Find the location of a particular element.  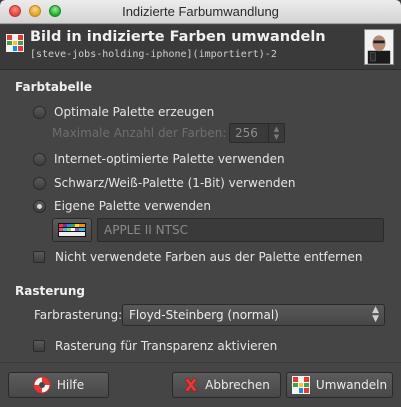

palette-select-button is located at coordinates (72, 230).